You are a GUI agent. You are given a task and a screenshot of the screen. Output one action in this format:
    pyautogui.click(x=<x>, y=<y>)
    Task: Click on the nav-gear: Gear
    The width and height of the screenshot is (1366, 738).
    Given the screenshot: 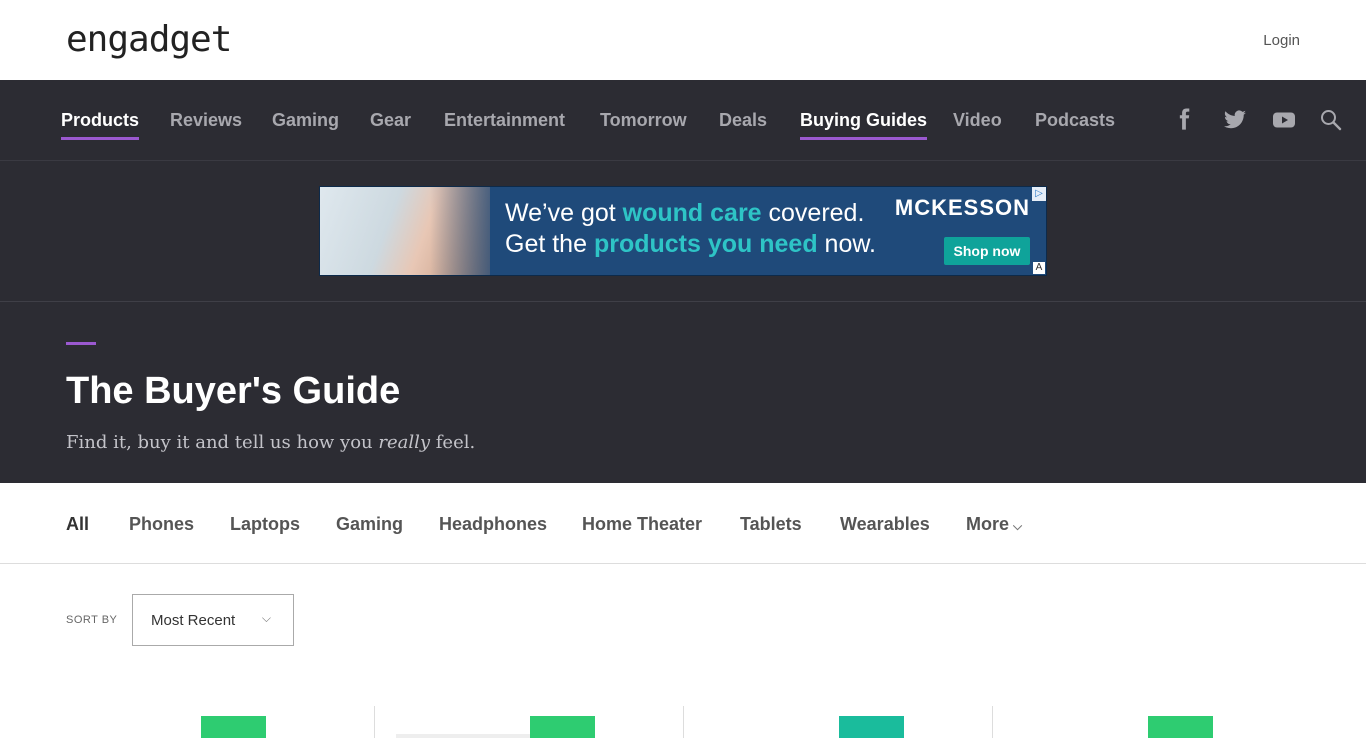 What is the action you would take?
    pyautogui.click(x=390, y=123)
    